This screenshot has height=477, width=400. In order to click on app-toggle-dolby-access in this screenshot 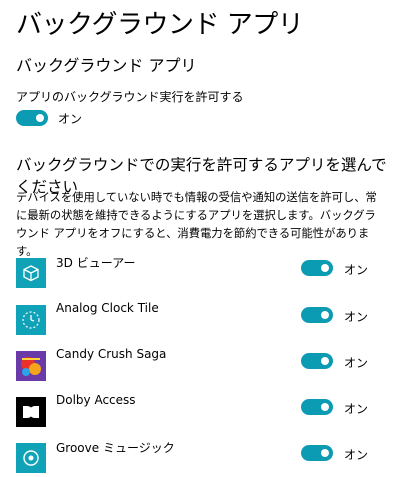, I will do `click(317, 407)`.